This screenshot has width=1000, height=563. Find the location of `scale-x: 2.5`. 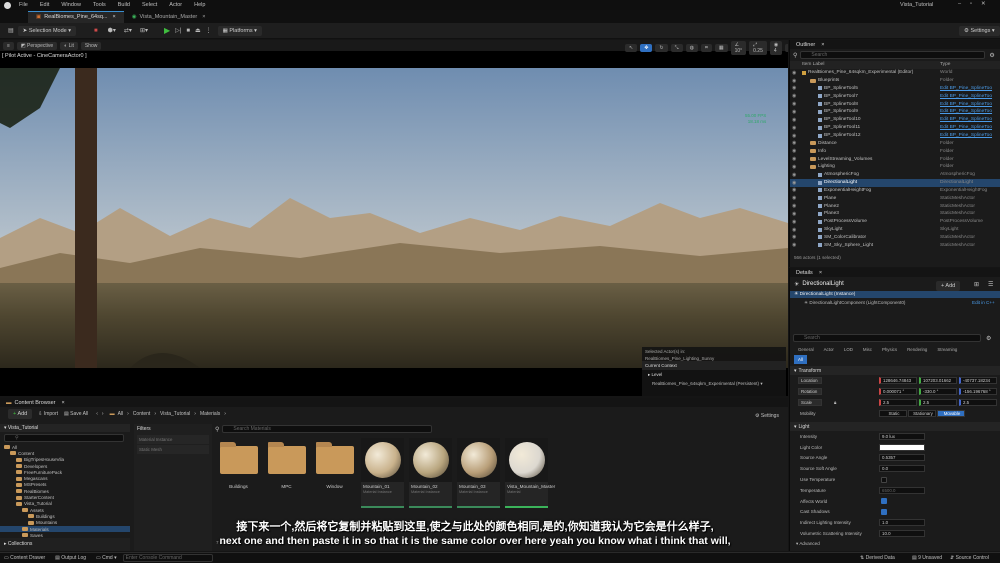

scale-x: 2.5 is located at coordinates (898, 402).